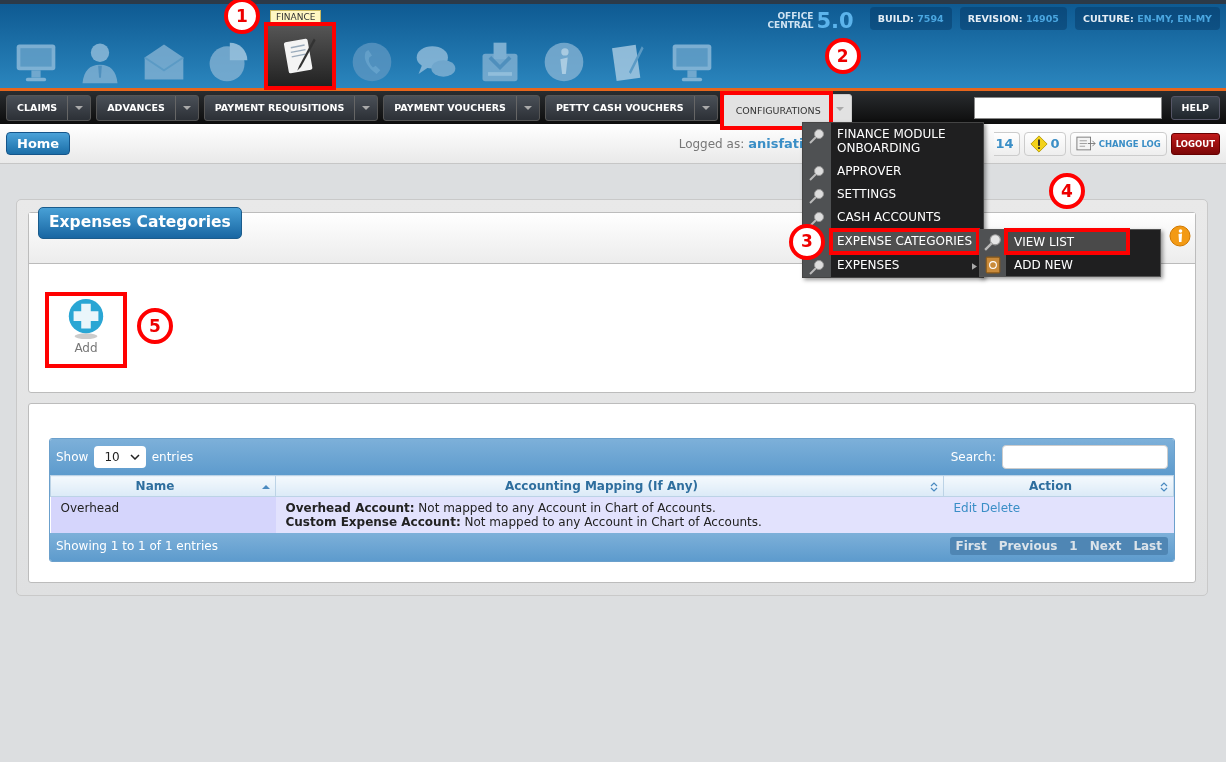 This screenshot has width=1226, height=762. What do you see at coordinates (993, 264) in the screenshot?
I see `address-book-icon` at bounding box center [993, 264].